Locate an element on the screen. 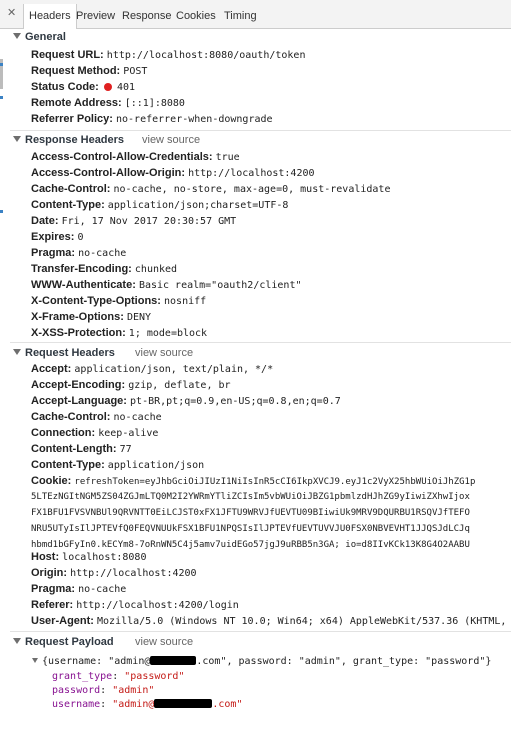 The height and width of the screenshot is (751, 511). header-value: nosniff is located at coordinates (185, 301).